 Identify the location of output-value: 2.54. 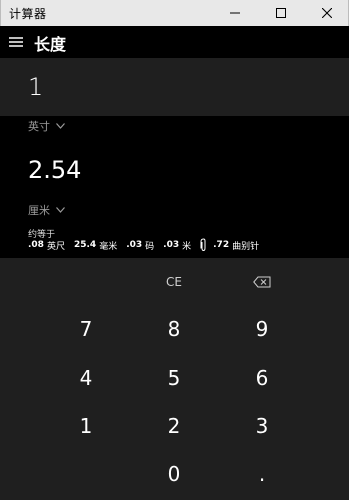
(54, 170).